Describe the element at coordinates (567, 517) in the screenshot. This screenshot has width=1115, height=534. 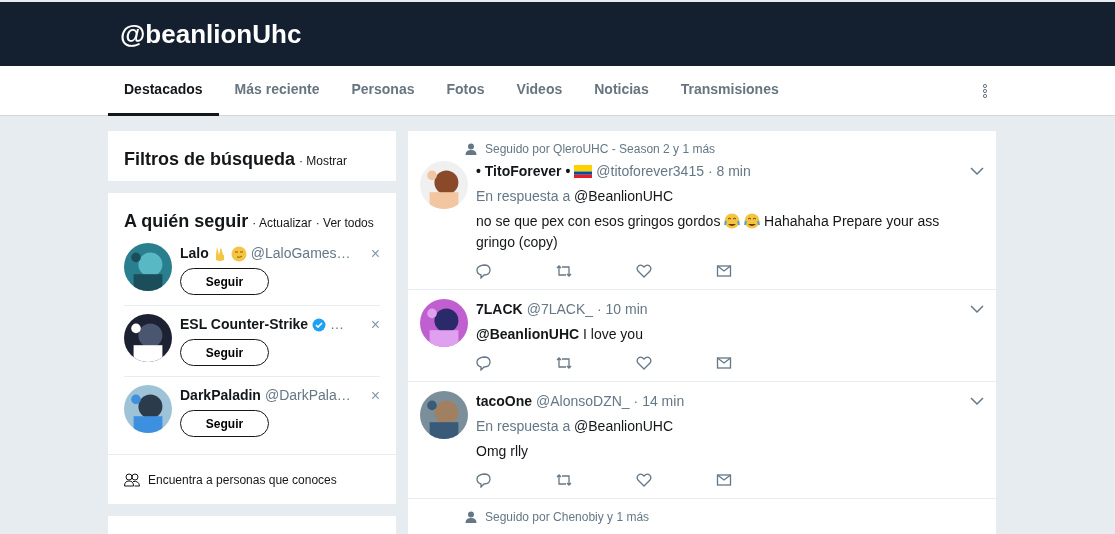
I see `follow-context: Seguido por Chenobiy y 1 más` at that location.